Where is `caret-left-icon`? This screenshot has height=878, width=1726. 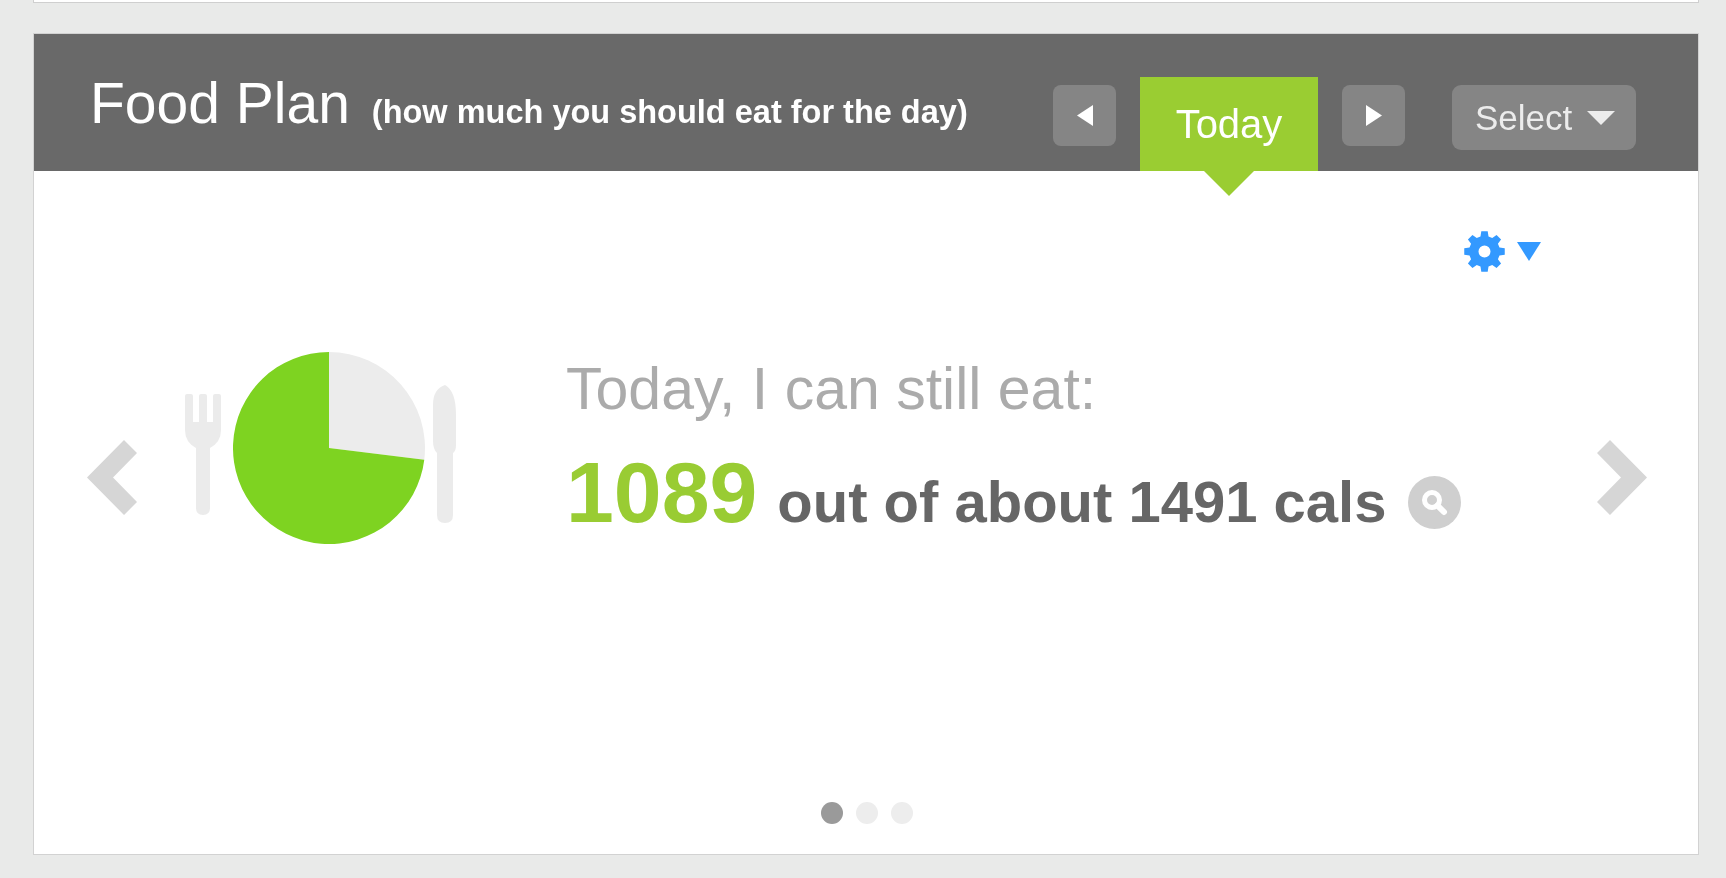
caret-left-icon is located at coordinates (1084, 115).